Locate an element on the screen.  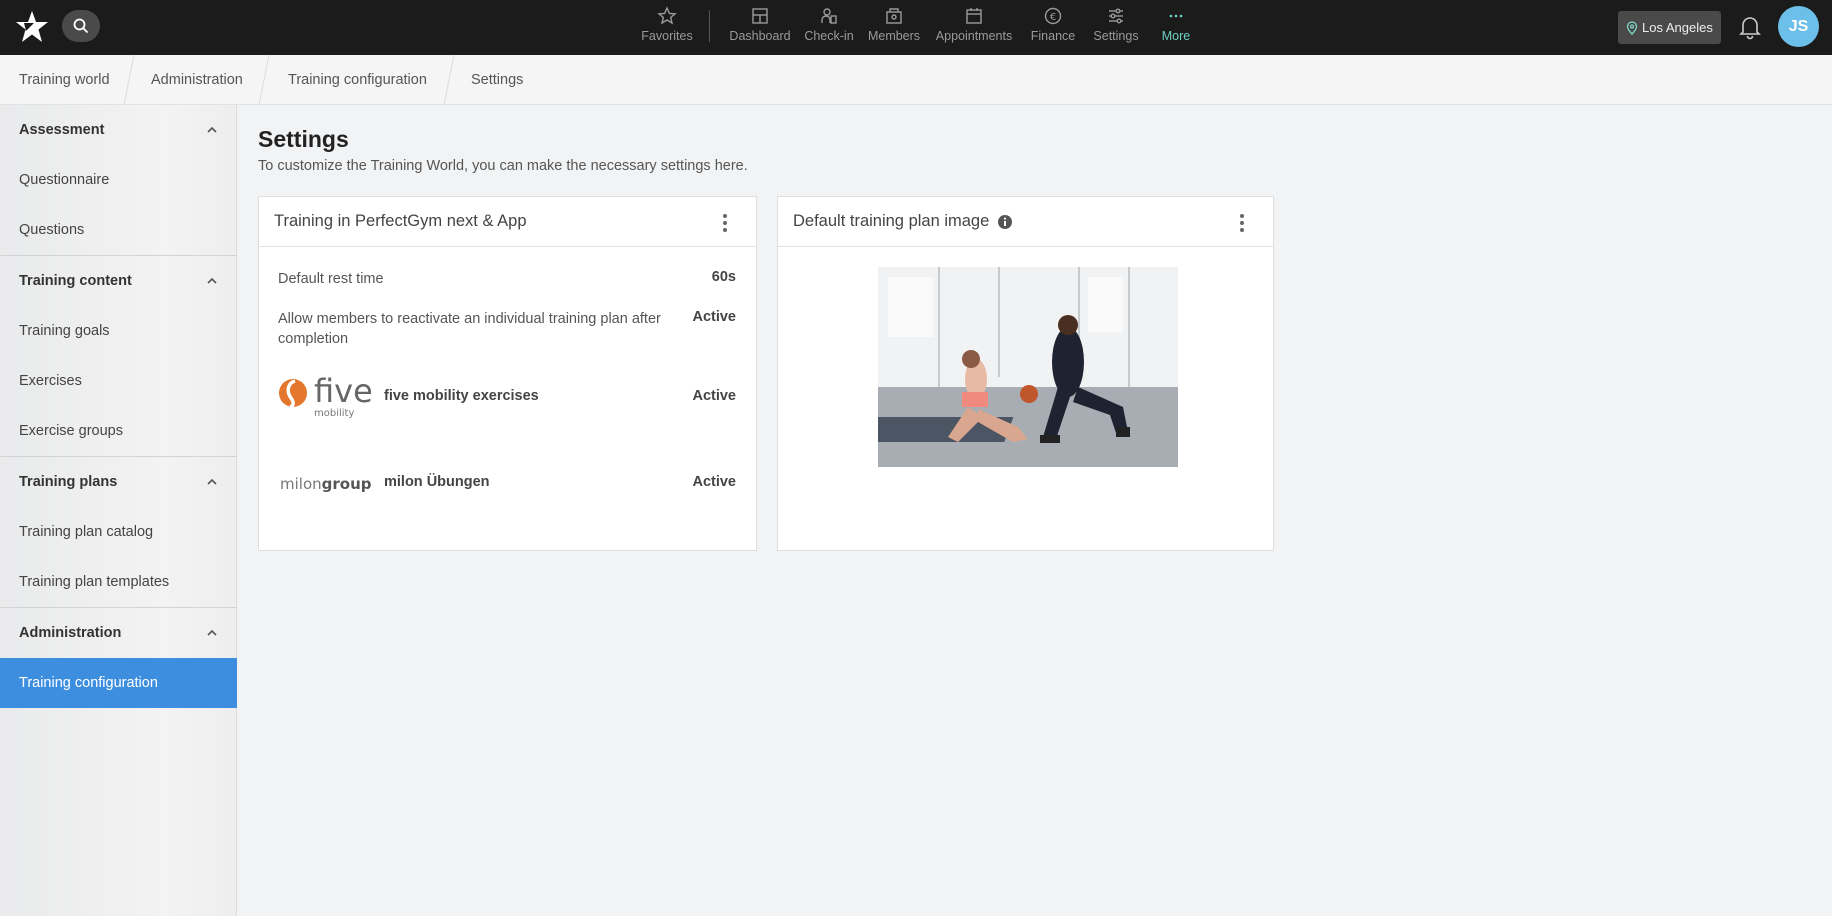
card-header: Default training plan image is located at coordinates (1025, 222).